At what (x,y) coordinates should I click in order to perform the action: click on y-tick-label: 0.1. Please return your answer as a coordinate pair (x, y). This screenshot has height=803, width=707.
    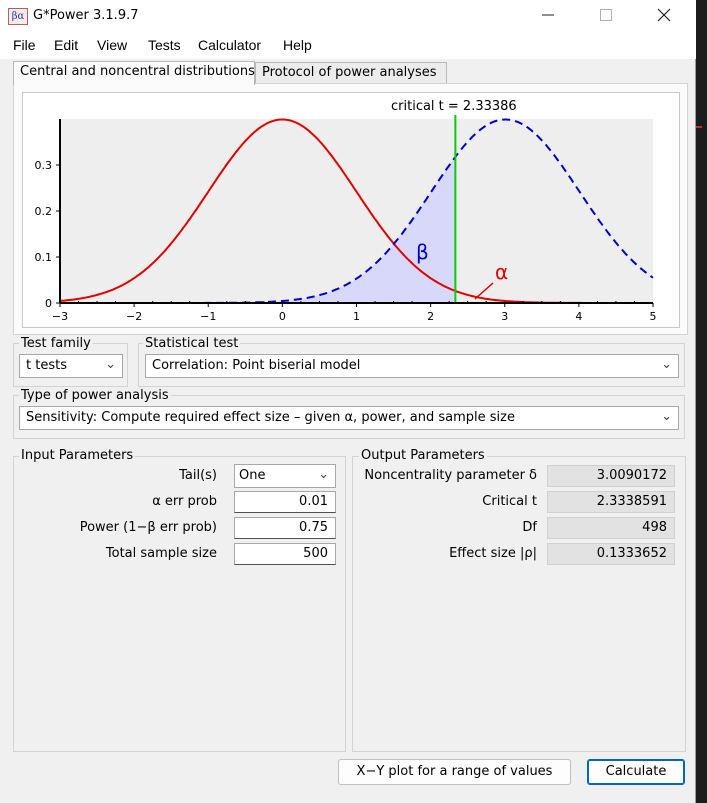
    Looking at the image, I should click on (44, 257).